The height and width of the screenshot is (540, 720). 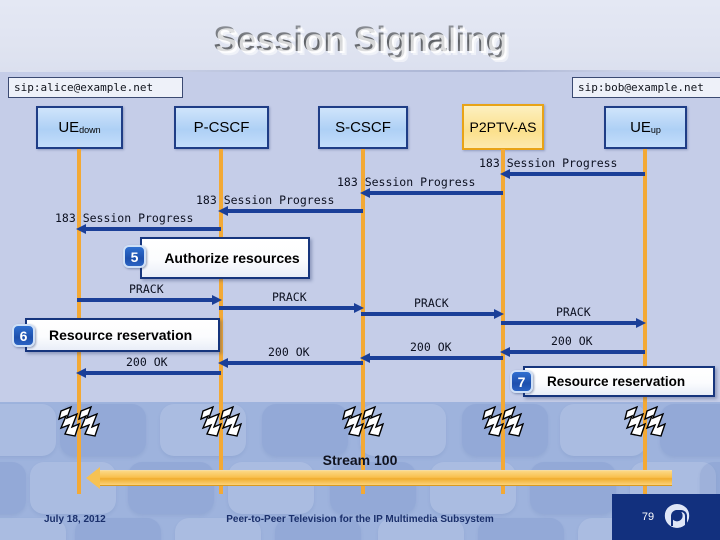 What do you see at coordinates (290, 211) in the screenshot?
I see `arrow-183-pcscf-to-scscf` at bounding box center [290, 211].